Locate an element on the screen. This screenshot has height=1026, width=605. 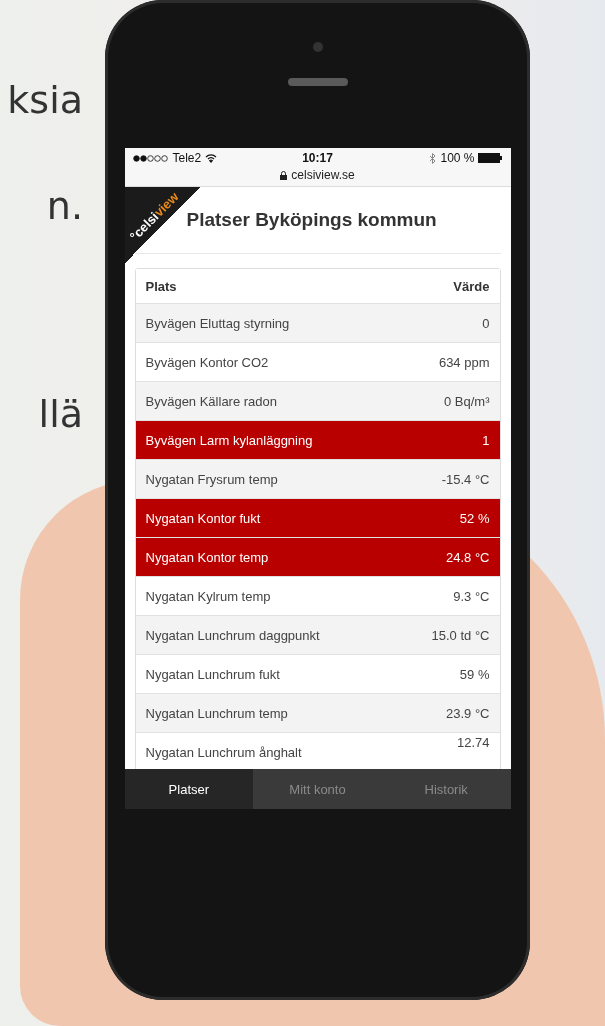
clock-time: 10:17 is located at coordinates (317, 158).